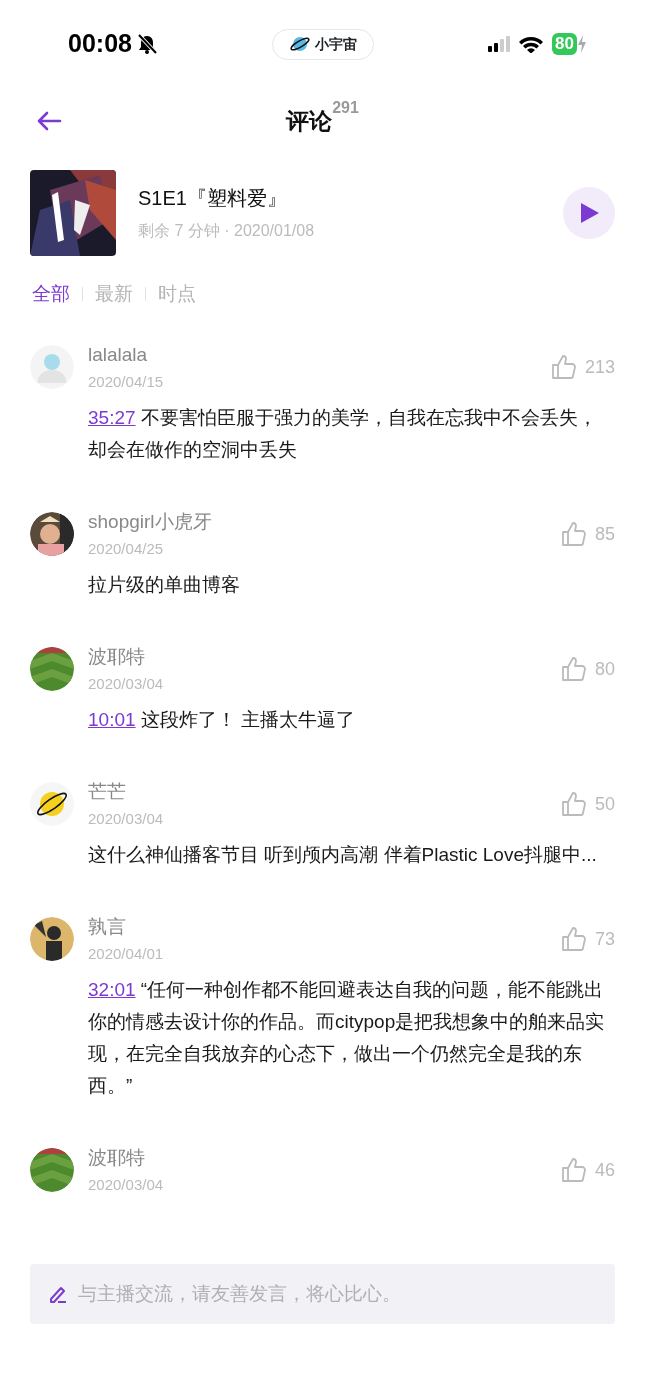 The height and width of the screenshot is (1398, 645). Describe the element at coordinates (587, 804) in the screenshot. I see `like-button: 50` at that location.